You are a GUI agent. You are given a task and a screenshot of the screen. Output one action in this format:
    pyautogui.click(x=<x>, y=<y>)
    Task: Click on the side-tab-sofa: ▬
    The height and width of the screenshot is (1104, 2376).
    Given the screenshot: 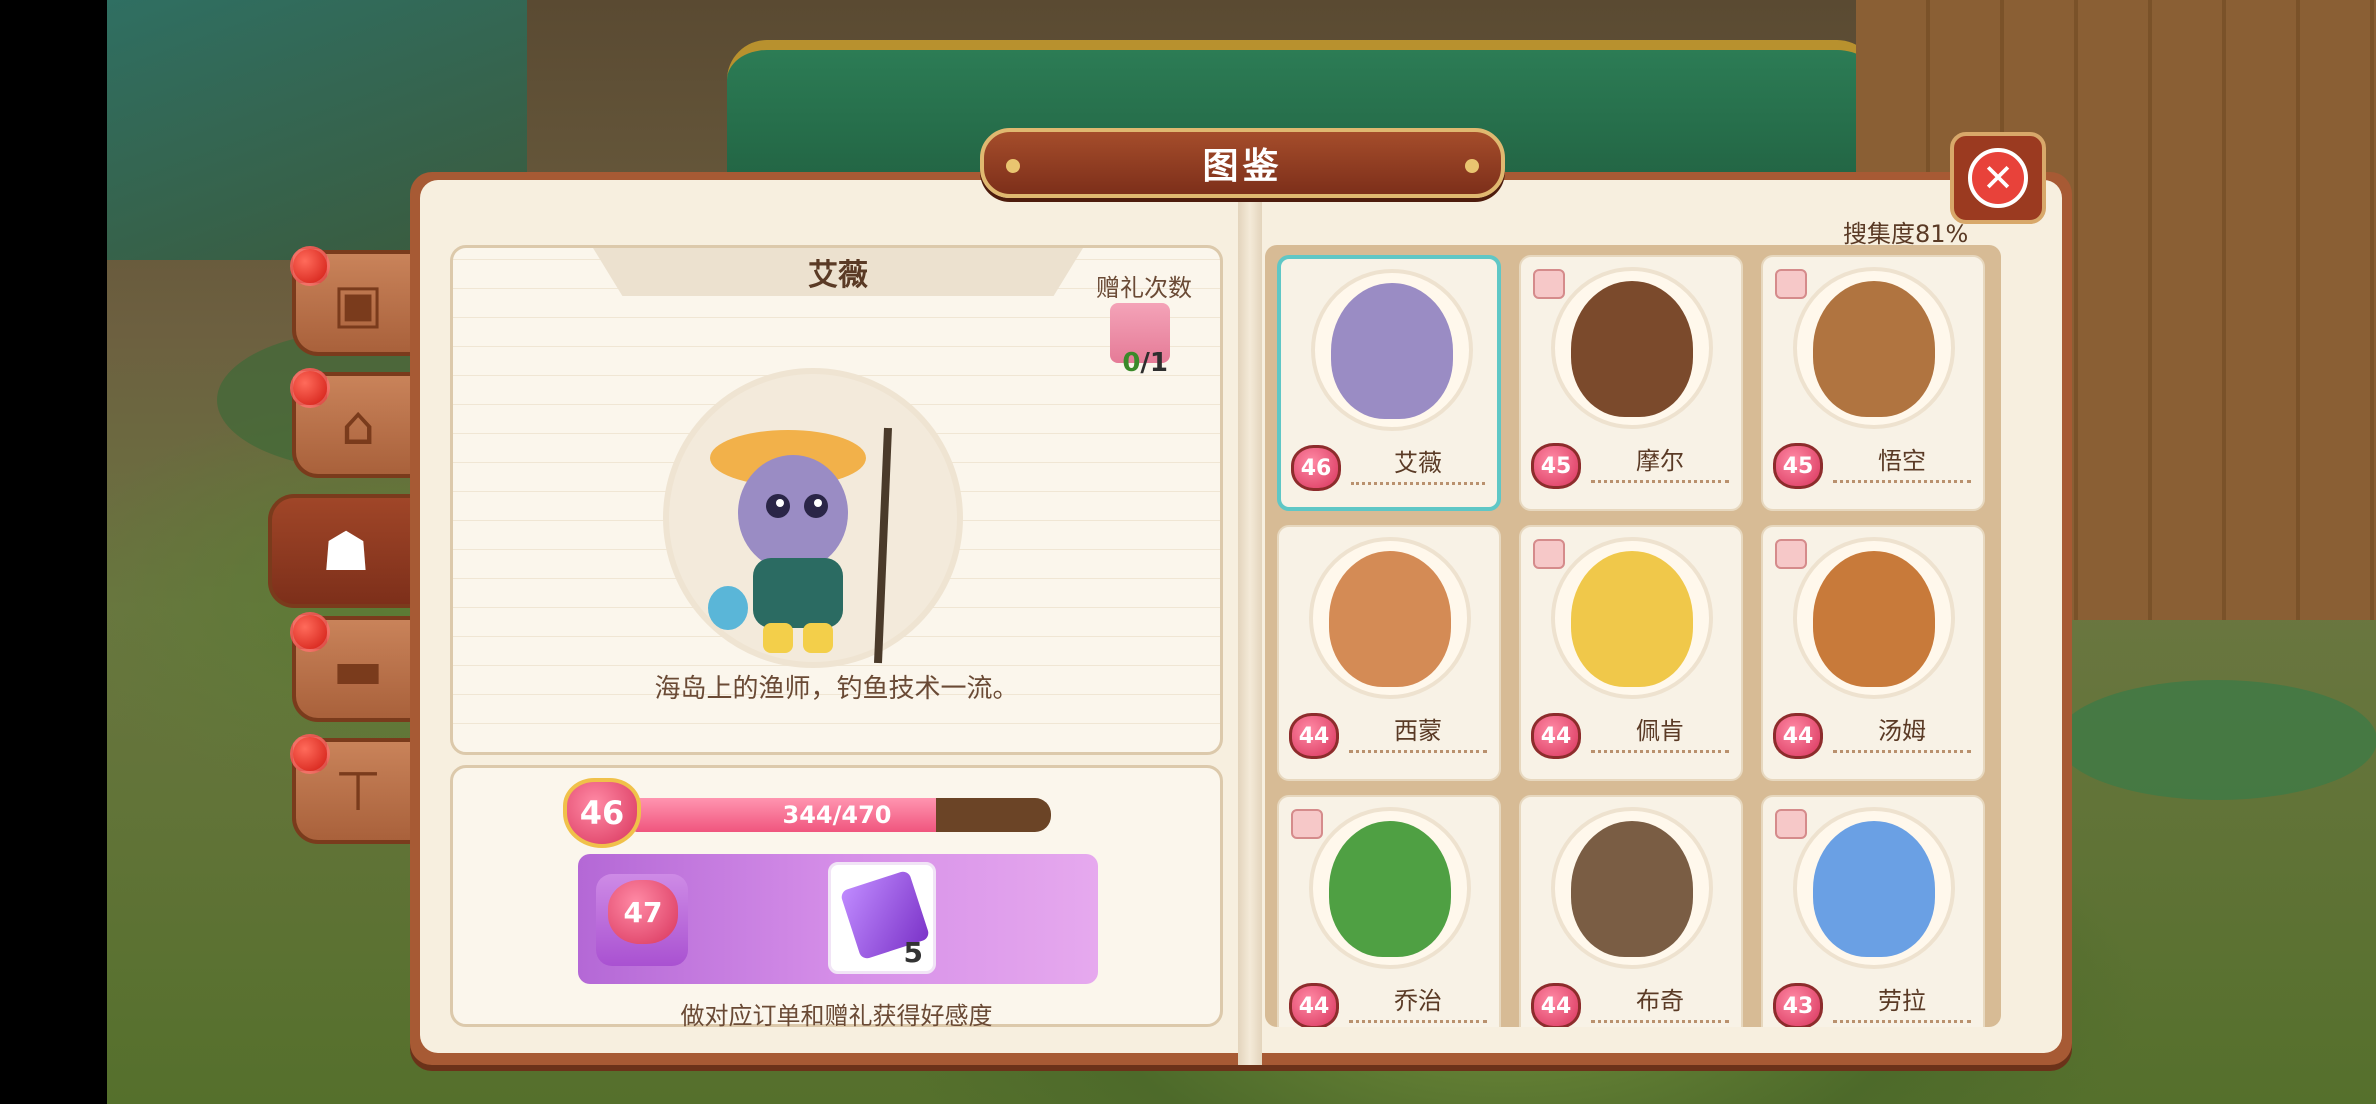 What is the action you would take?
    pyautogui.click(x=355, y=667)
    